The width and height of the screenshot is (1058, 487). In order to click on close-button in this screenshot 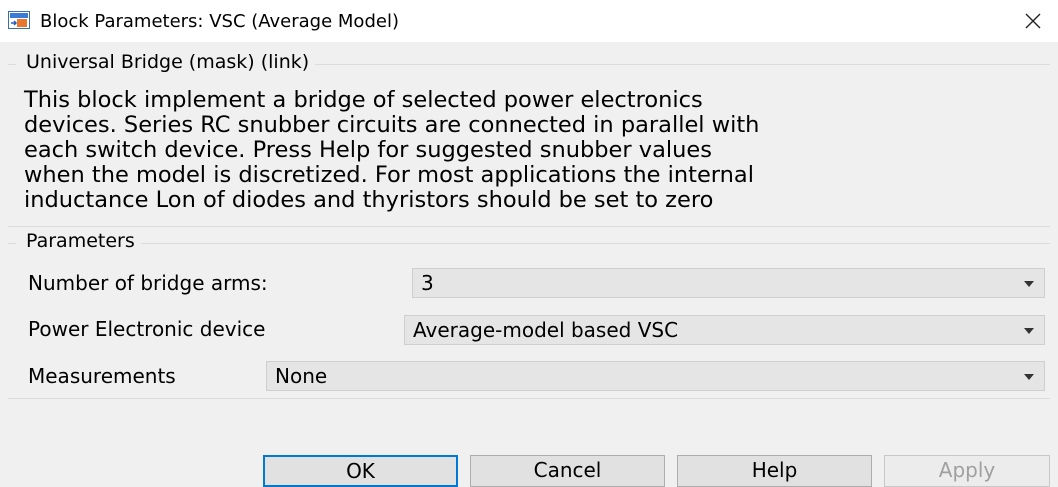, I will do `click(1033, 21)`.